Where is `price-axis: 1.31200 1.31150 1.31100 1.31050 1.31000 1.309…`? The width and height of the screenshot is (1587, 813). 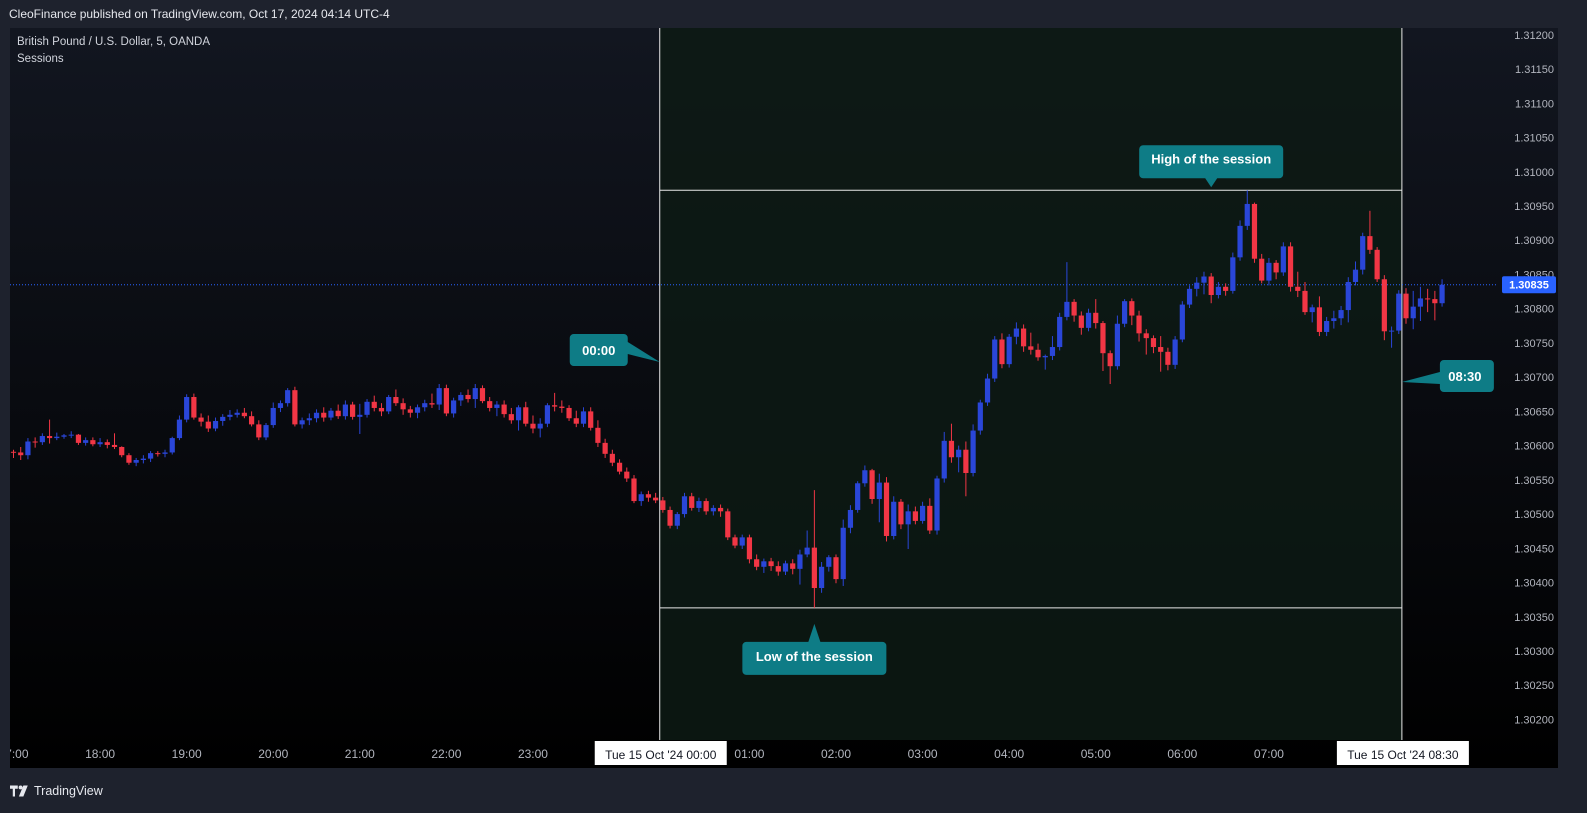 price-axis: 1.31200 1.31150 1.31100 1.31050 1.31000 1.309… is located at coordinates (1528, 398).